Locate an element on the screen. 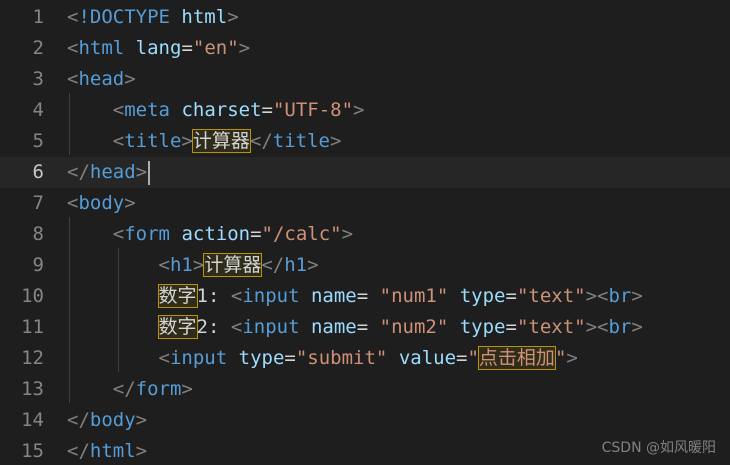 Image resolution: width=730 pixels, height=465 pixels. line-code: </form> is located at coordinates (130, 389).